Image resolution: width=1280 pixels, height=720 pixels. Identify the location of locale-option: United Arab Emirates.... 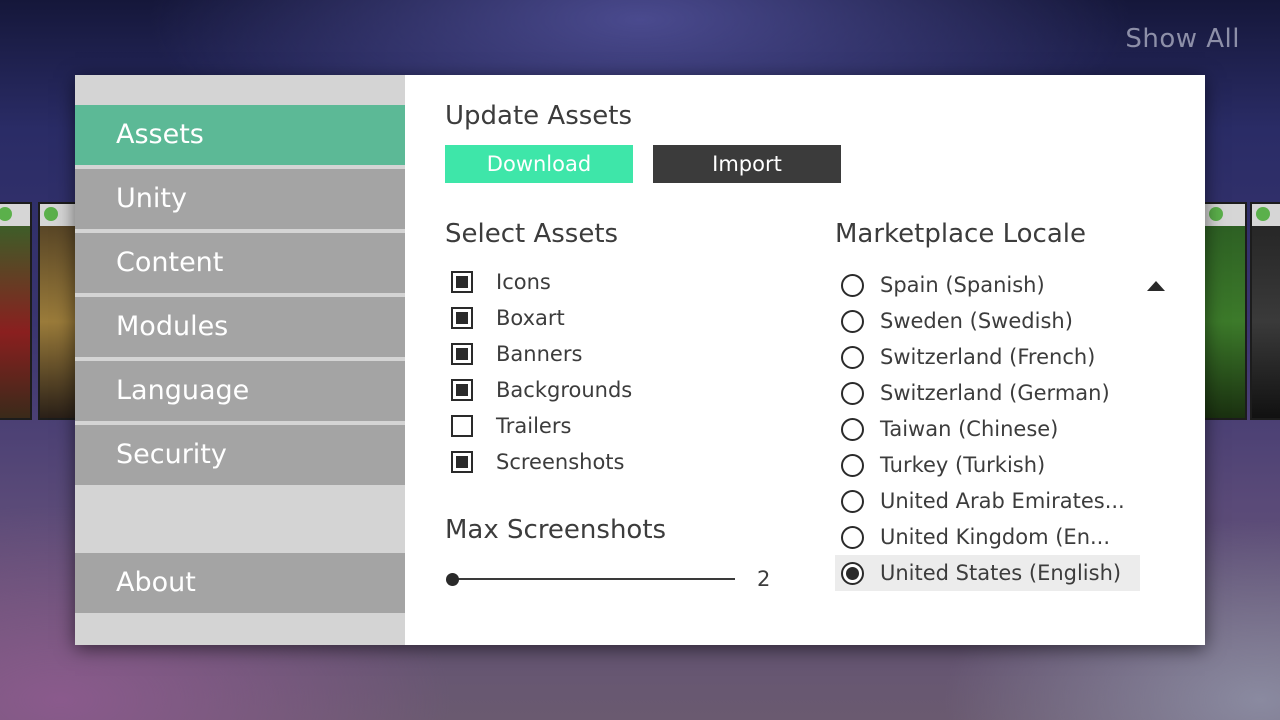
(987, 501).